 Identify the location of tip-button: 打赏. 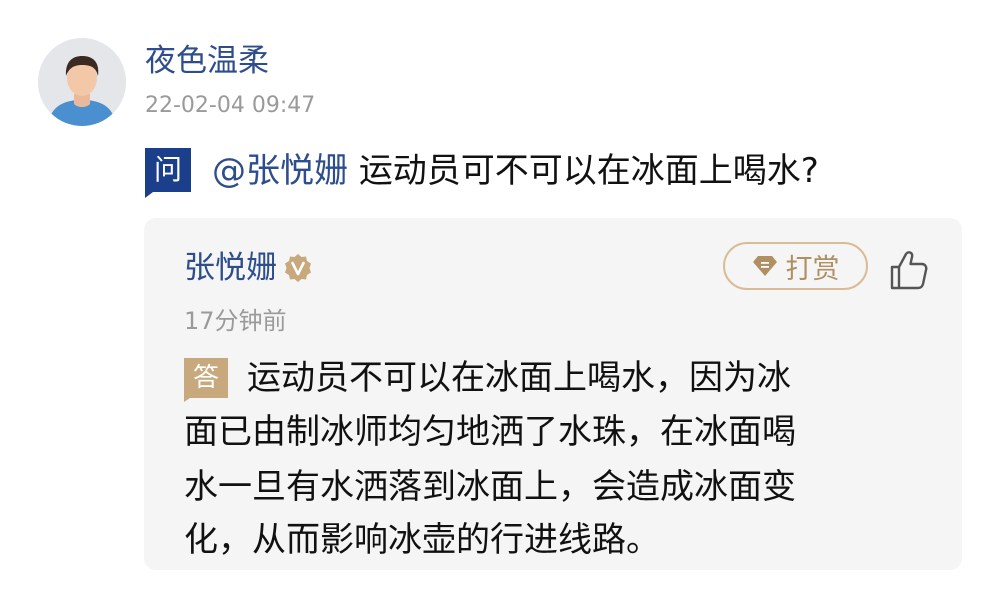
(795, 266).